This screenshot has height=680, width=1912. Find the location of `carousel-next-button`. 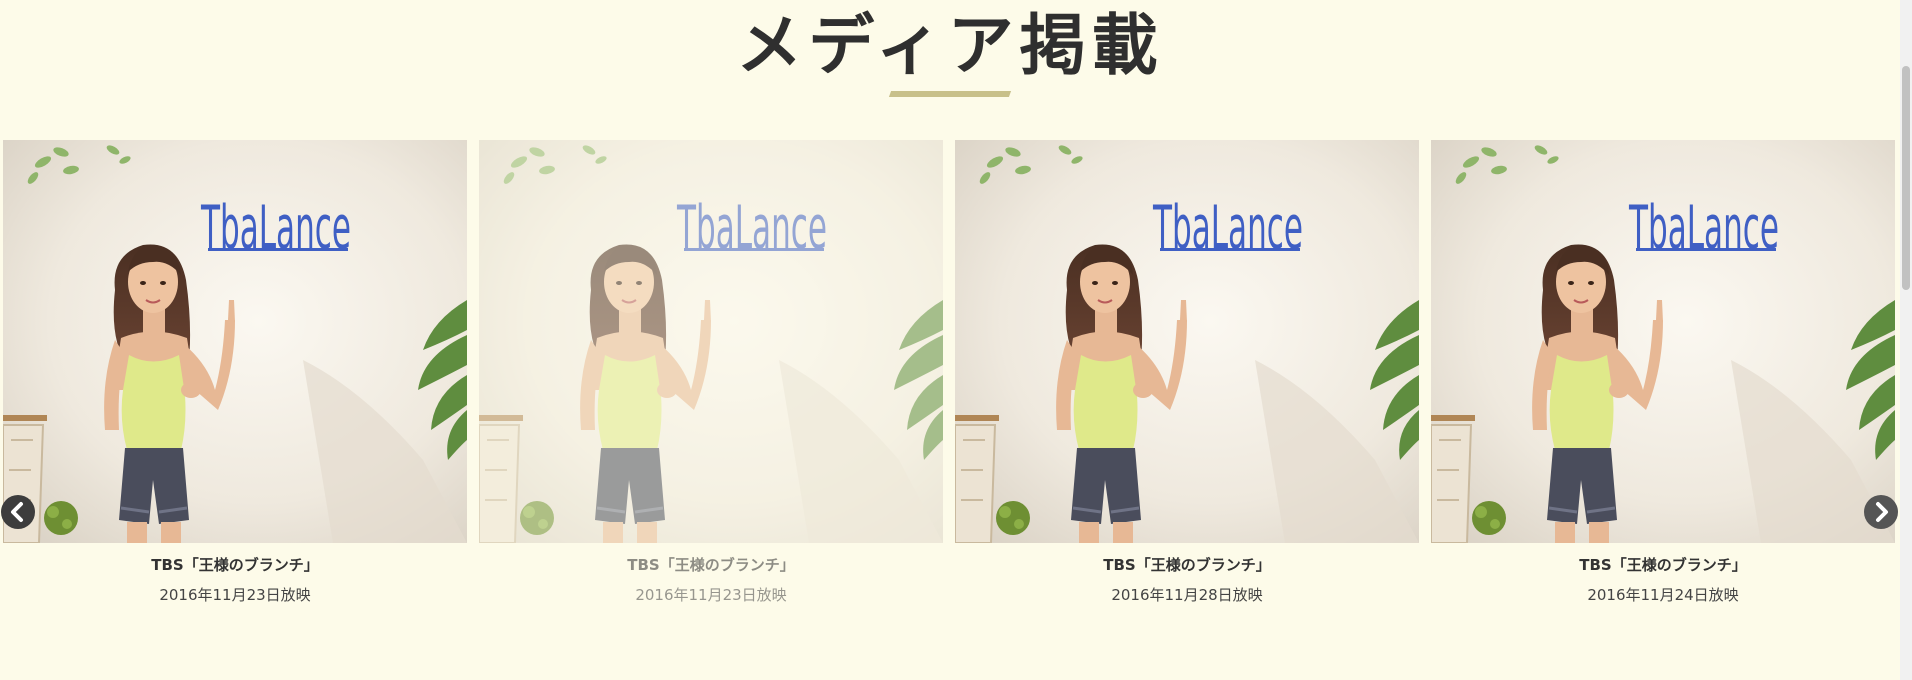

carousel-next-button is located at coordinates (1881, 512).